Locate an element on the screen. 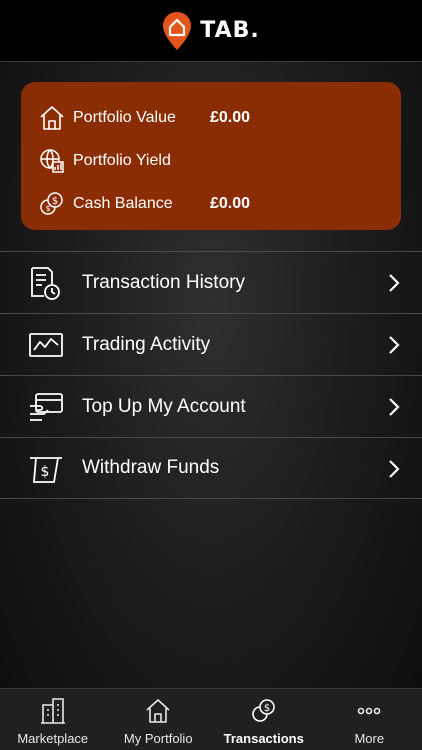  tab-label: More is located at coordinates (369, 738).